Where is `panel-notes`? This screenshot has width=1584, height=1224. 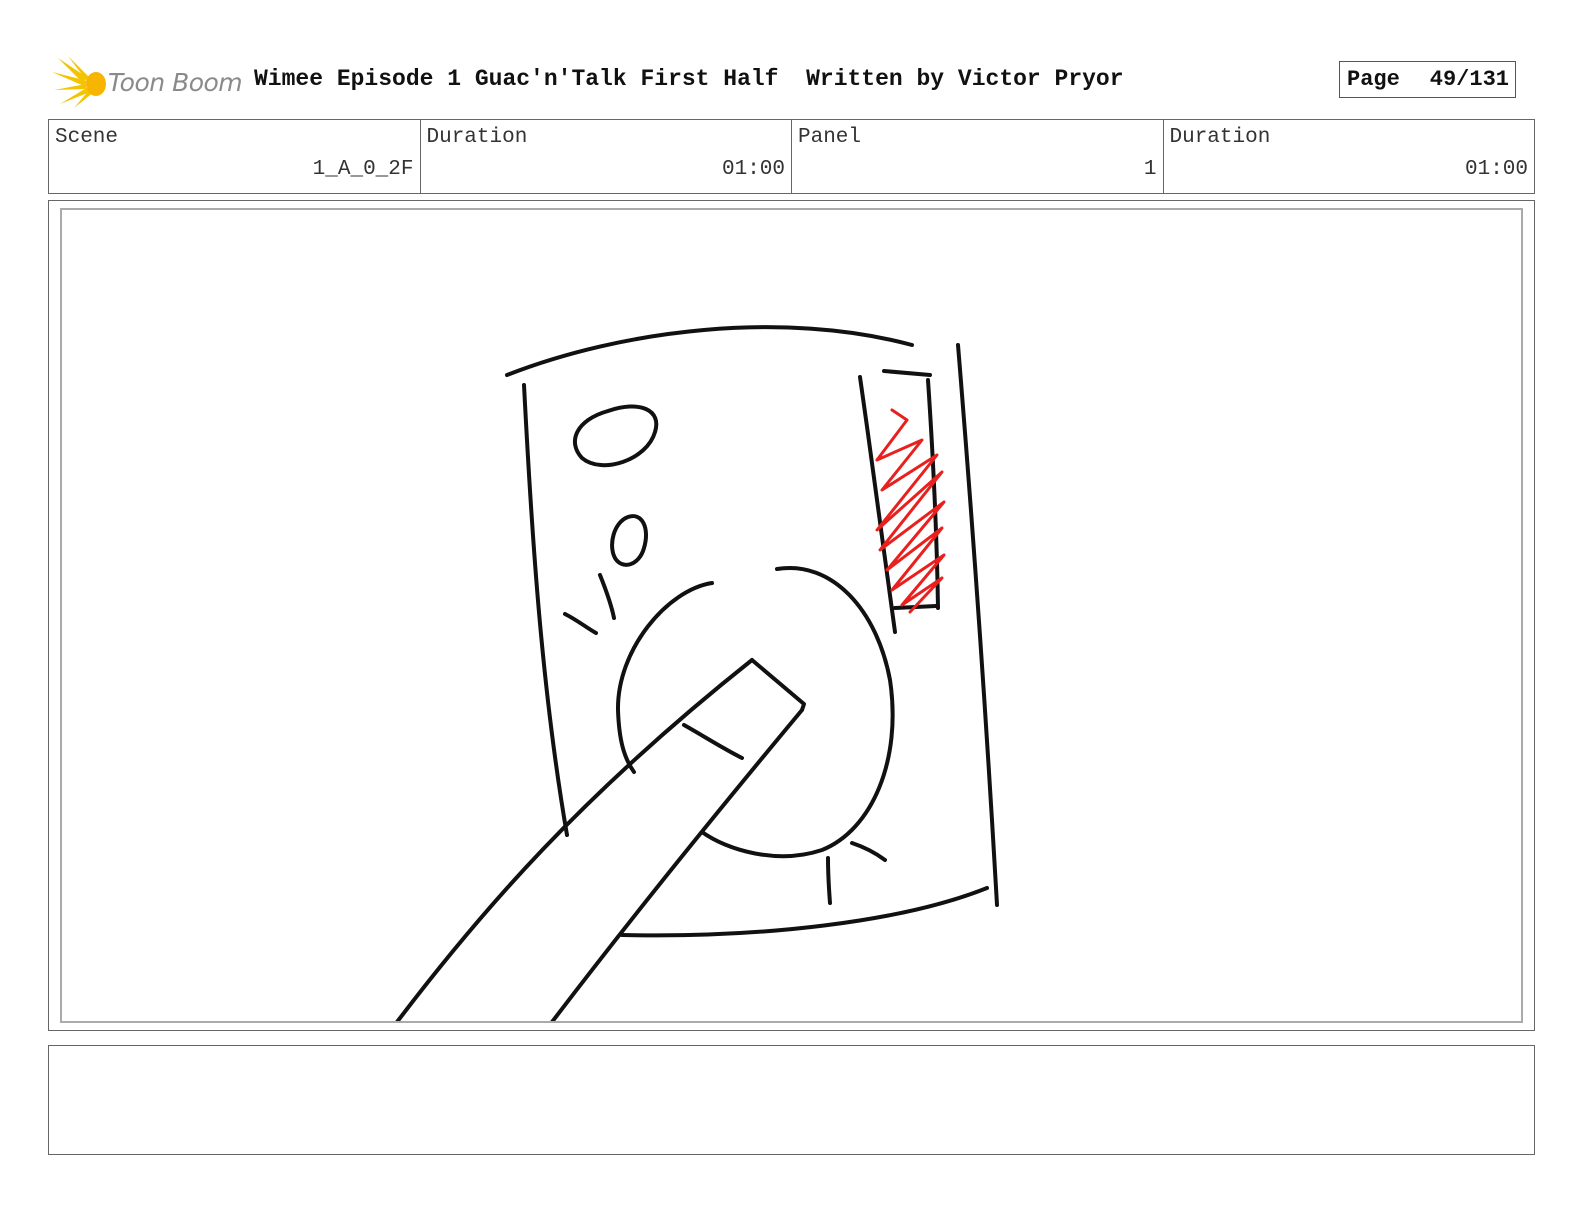 panel-notes is located at coordinates (791, 1100).